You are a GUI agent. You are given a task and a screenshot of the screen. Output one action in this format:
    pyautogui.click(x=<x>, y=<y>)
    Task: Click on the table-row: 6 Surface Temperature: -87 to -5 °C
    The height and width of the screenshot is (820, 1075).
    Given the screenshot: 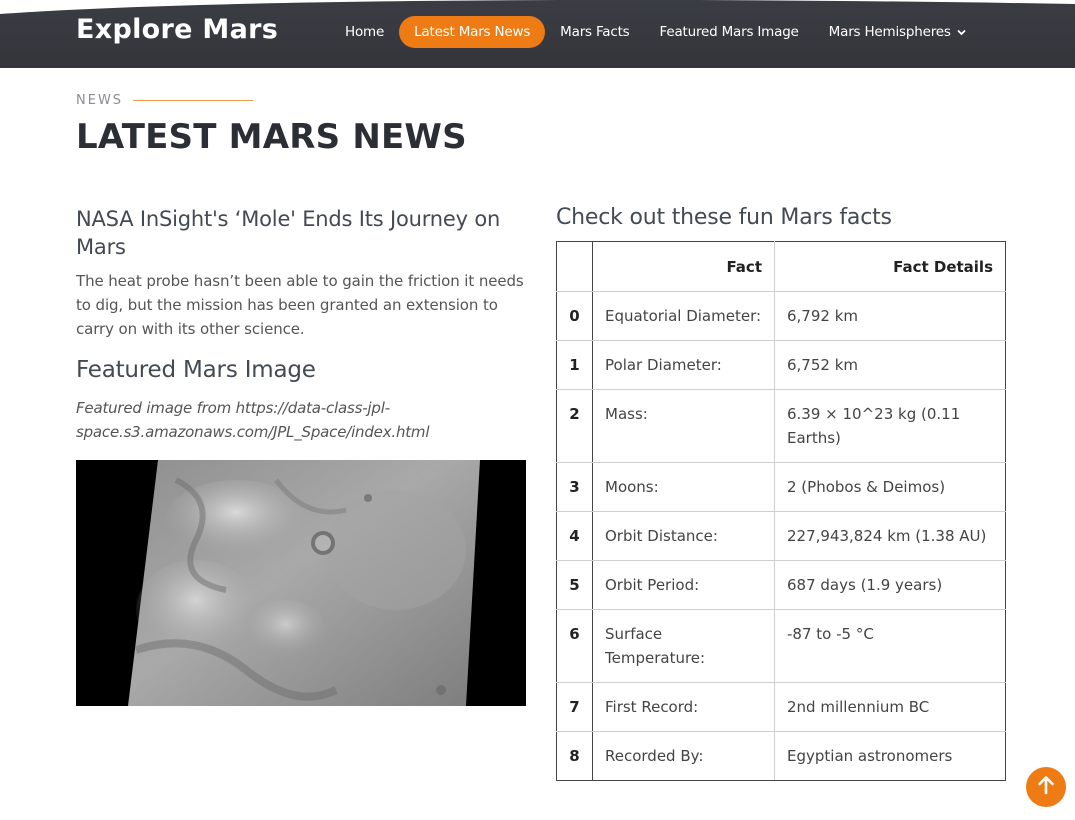 What is the action you would take?
    pyautogui.click(x=781, y=646)
    